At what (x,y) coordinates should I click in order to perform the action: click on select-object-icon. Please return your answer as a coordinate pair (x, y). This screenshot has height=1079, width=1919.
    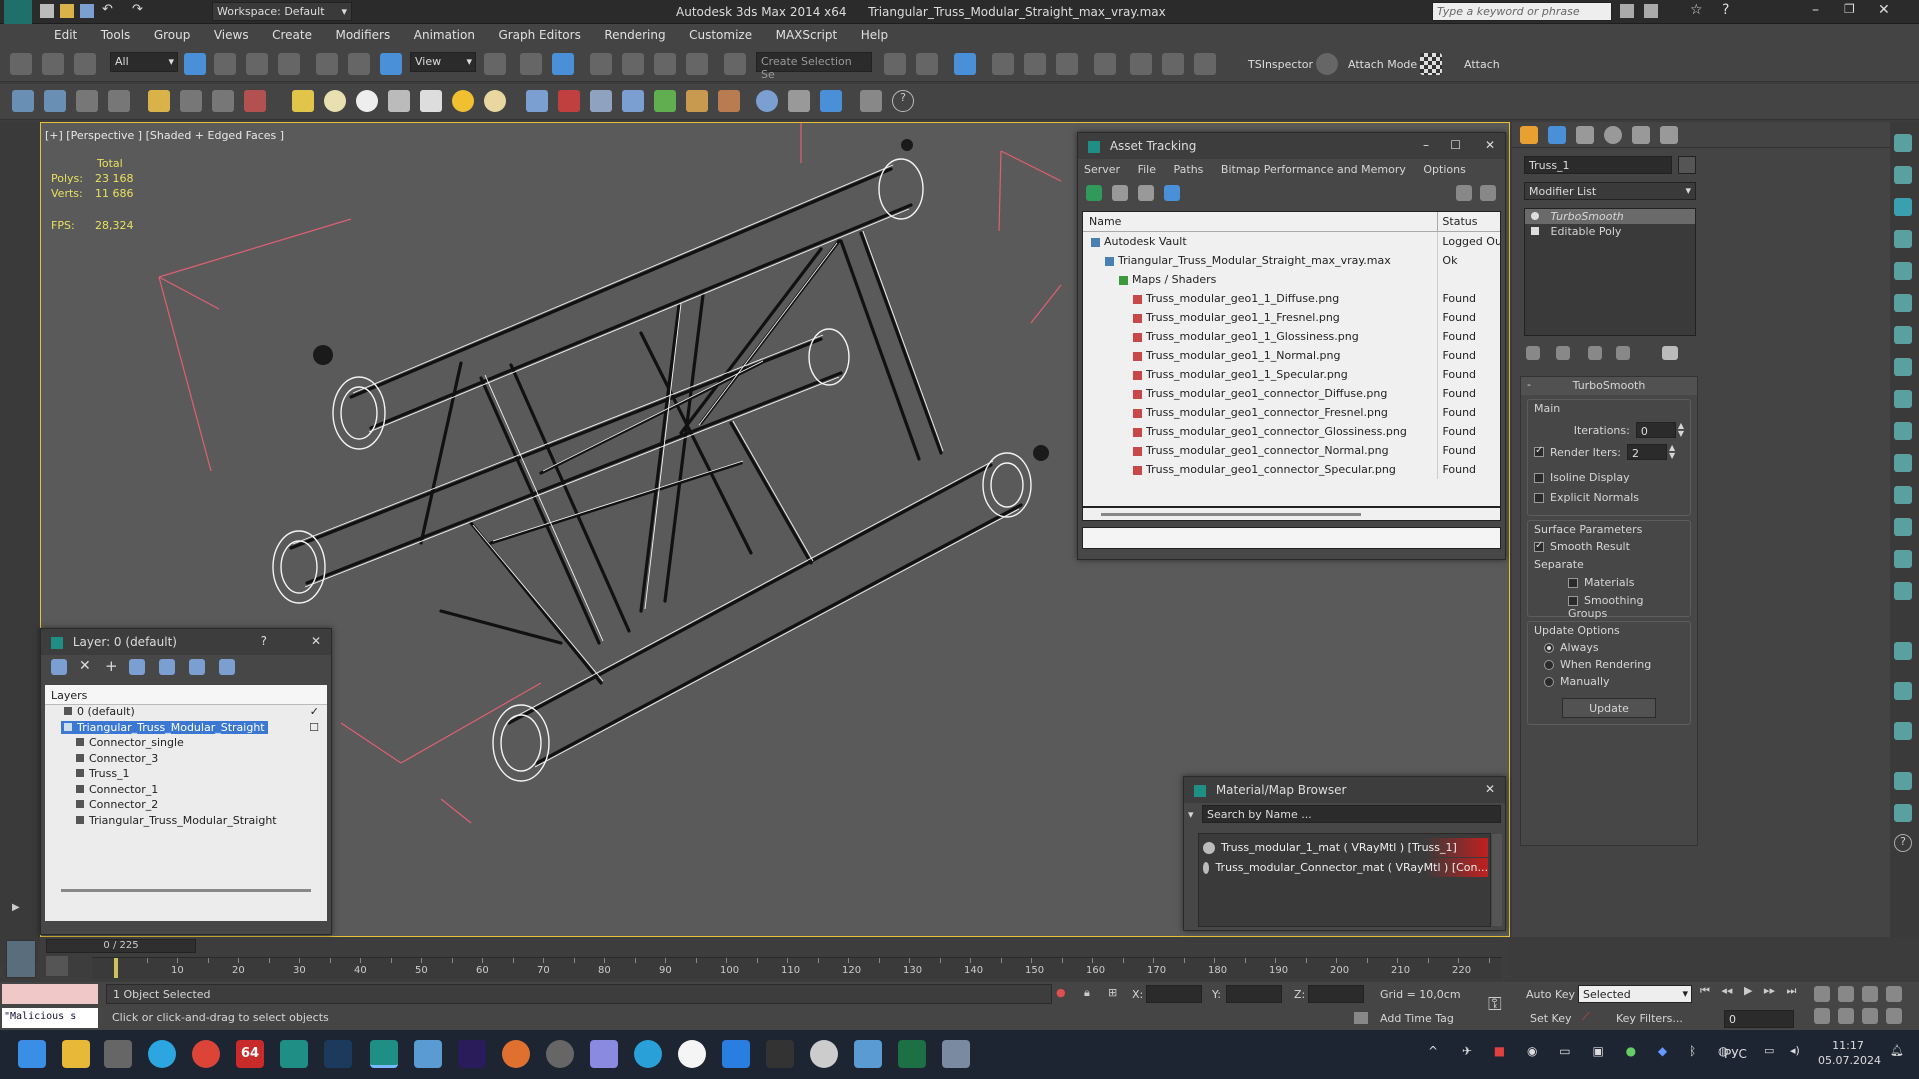
    Looking at the image, I should click on (195, 64).